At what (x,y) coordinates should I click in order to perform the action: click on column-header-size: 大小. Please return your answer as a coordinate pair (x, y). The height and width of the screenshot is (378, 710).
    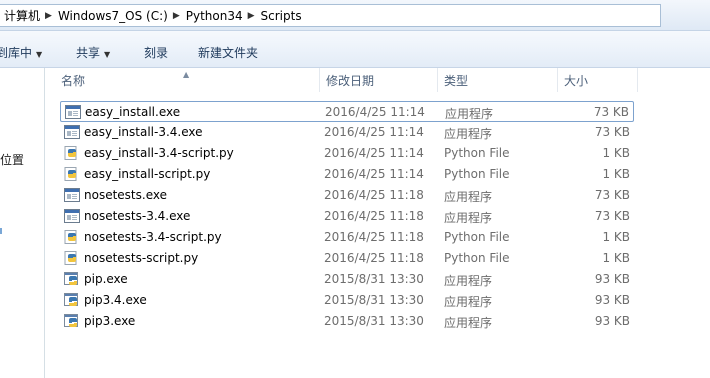
    Looking at the image, I should click on (598, 80).